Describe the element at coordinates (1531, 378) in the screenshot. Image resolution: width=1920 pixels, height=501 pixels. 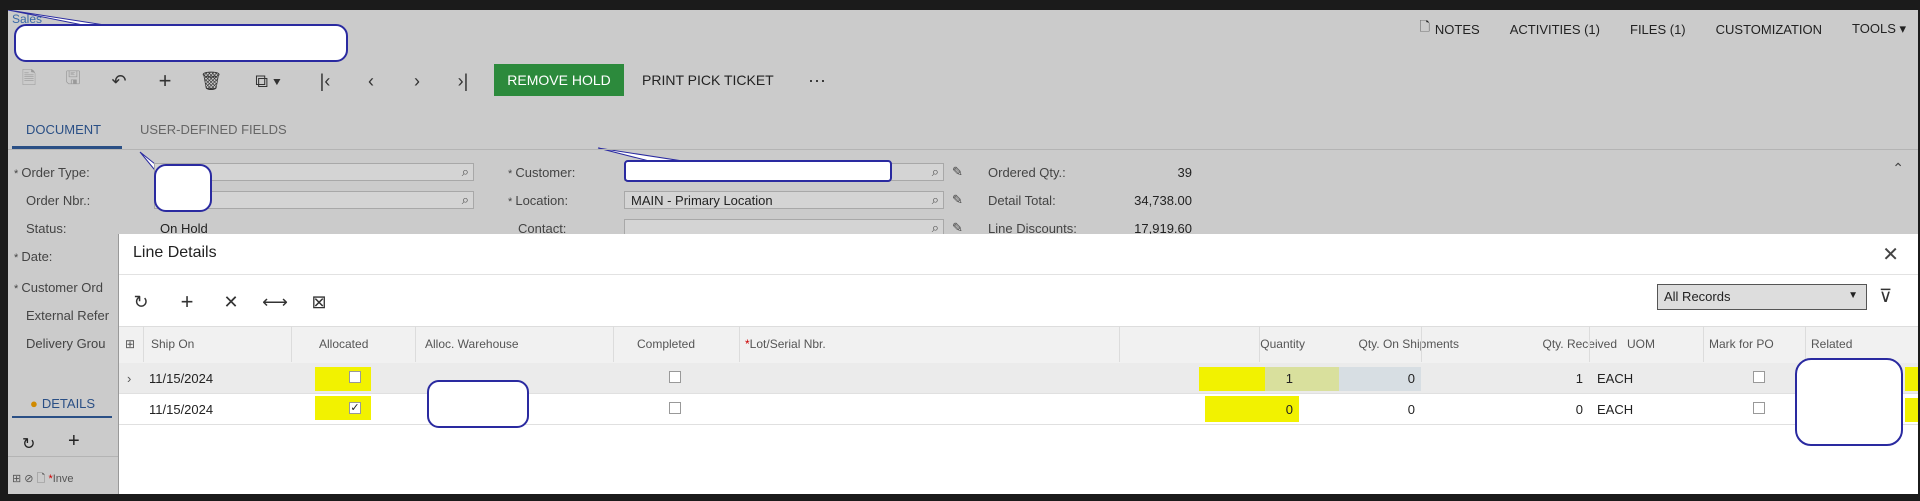
I see `cell-qty-received: 1` at that location.